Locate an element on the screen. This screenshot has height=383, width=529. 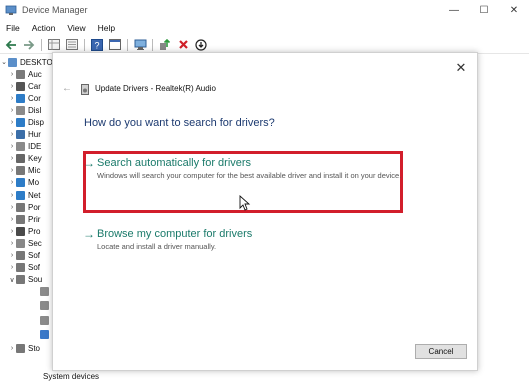
tree-item: › Auc is located at coordinates (25, 74).